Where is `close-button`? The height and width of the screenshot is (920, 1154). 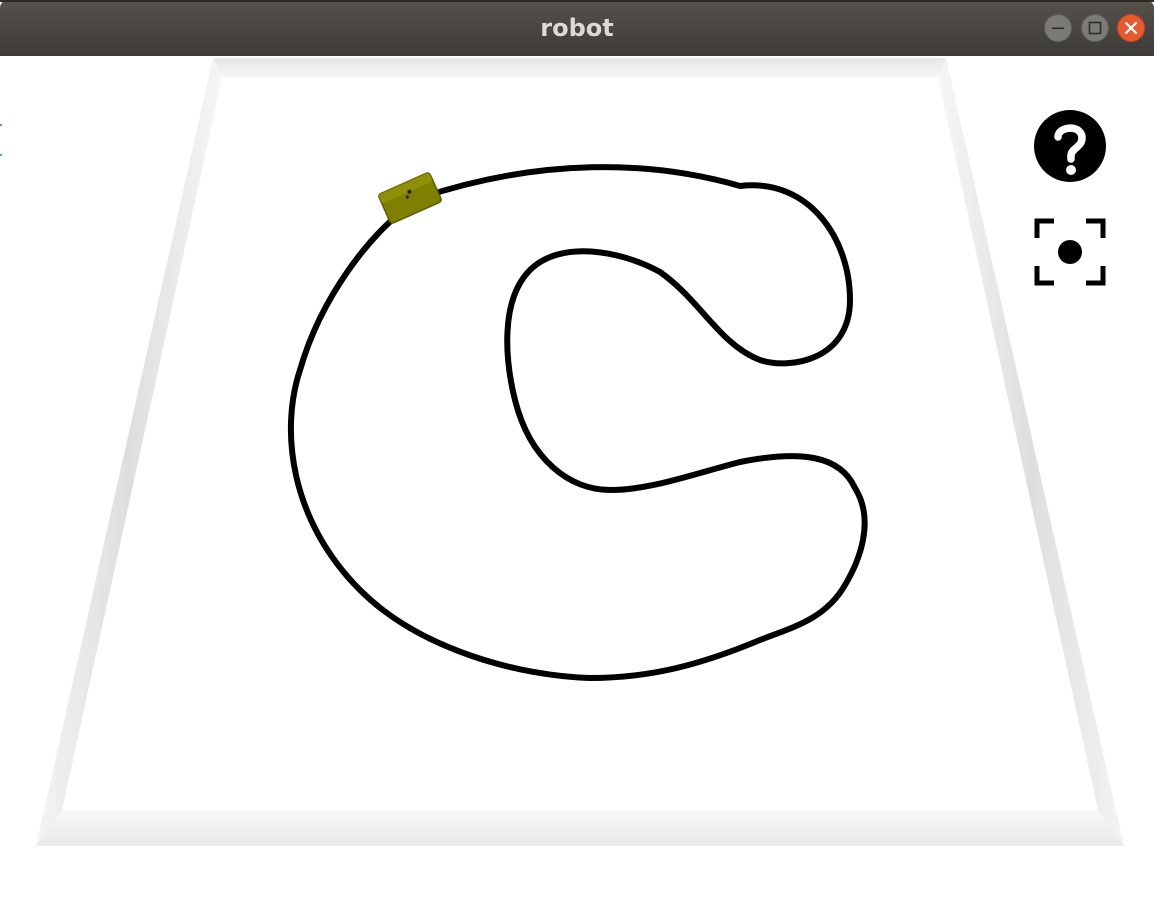 close-button is located at coordinates (1131, 28).